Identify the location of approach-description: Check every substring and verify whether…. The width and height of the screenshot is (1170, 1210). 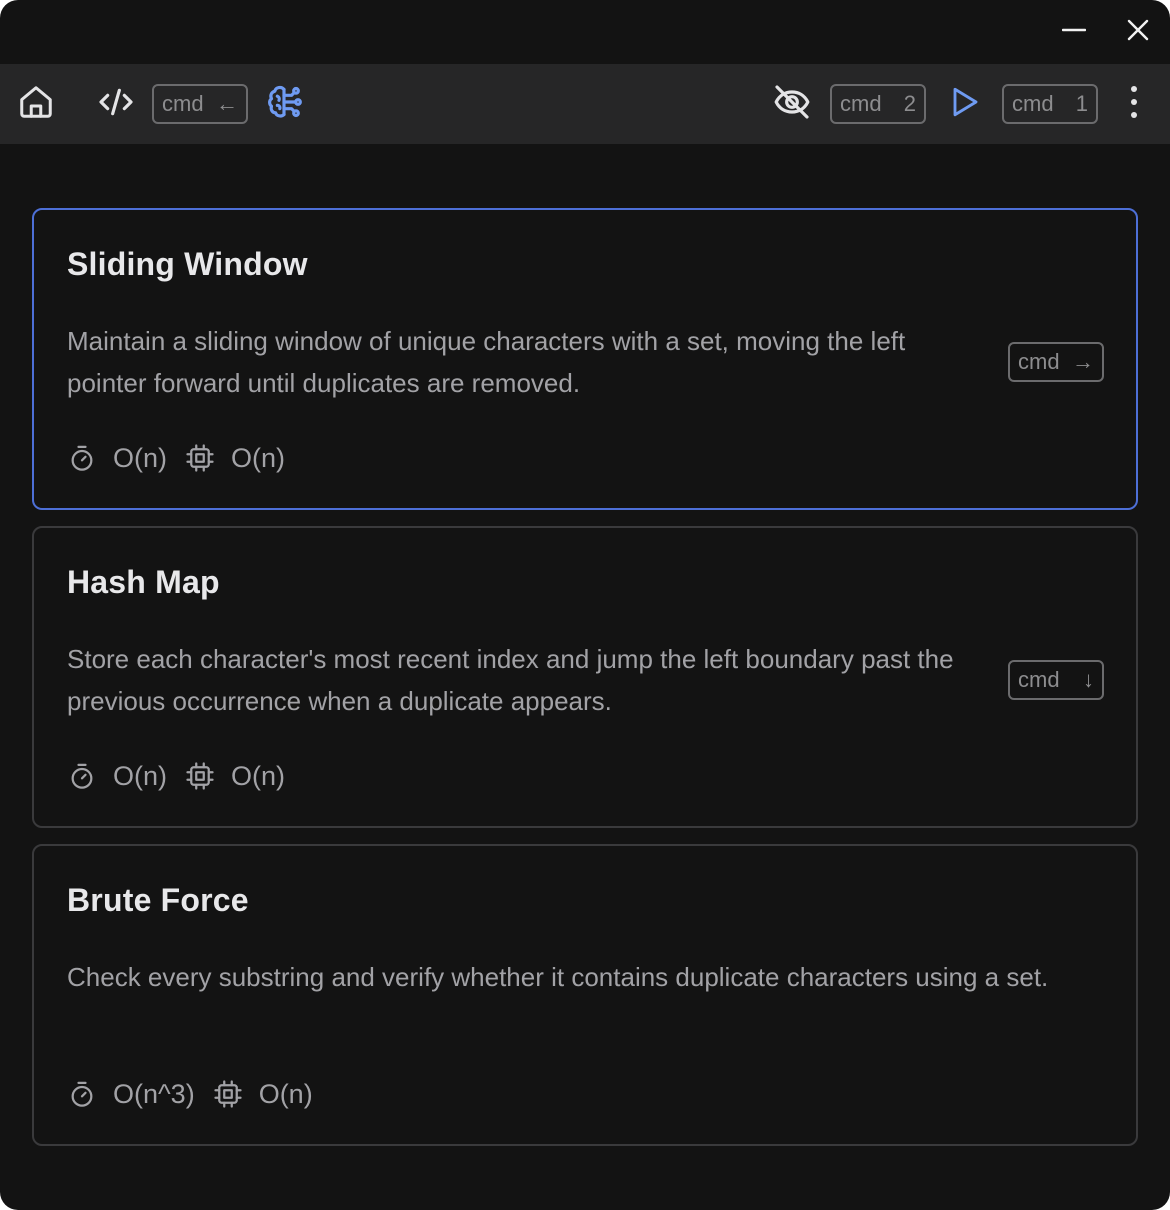
(558, 977).